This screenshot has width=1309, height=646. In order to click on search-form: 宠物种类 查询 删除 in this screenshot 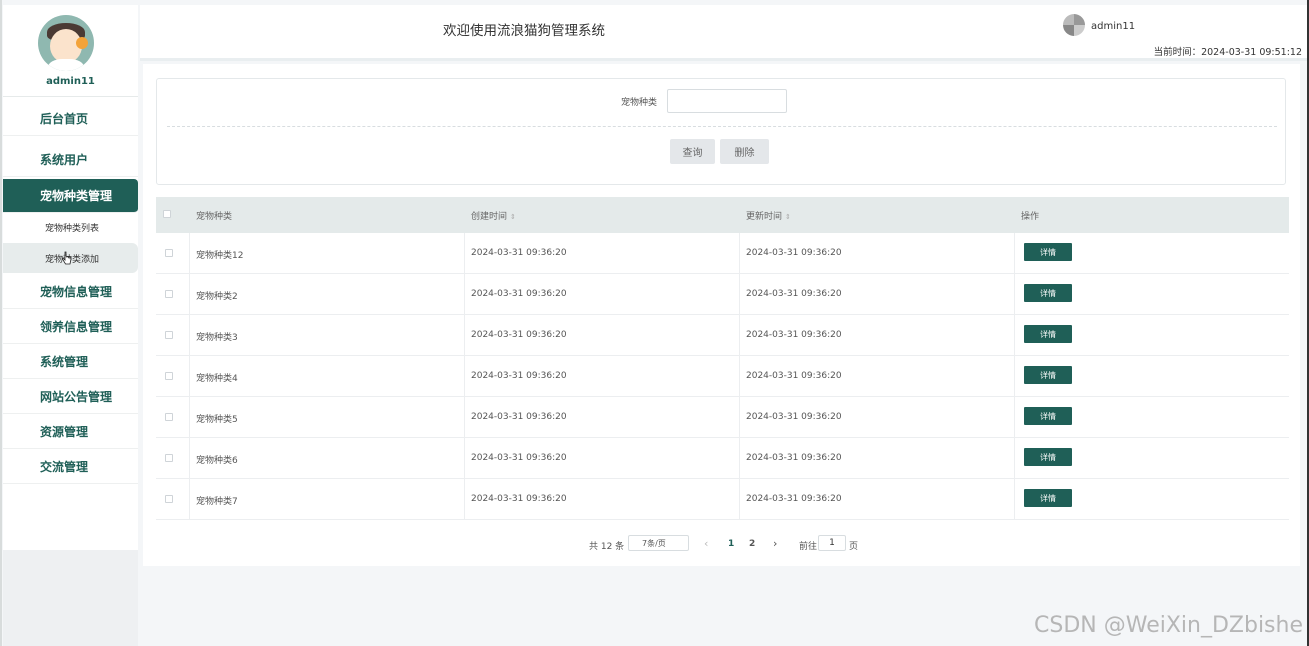, I will do `click(721, 131)`.